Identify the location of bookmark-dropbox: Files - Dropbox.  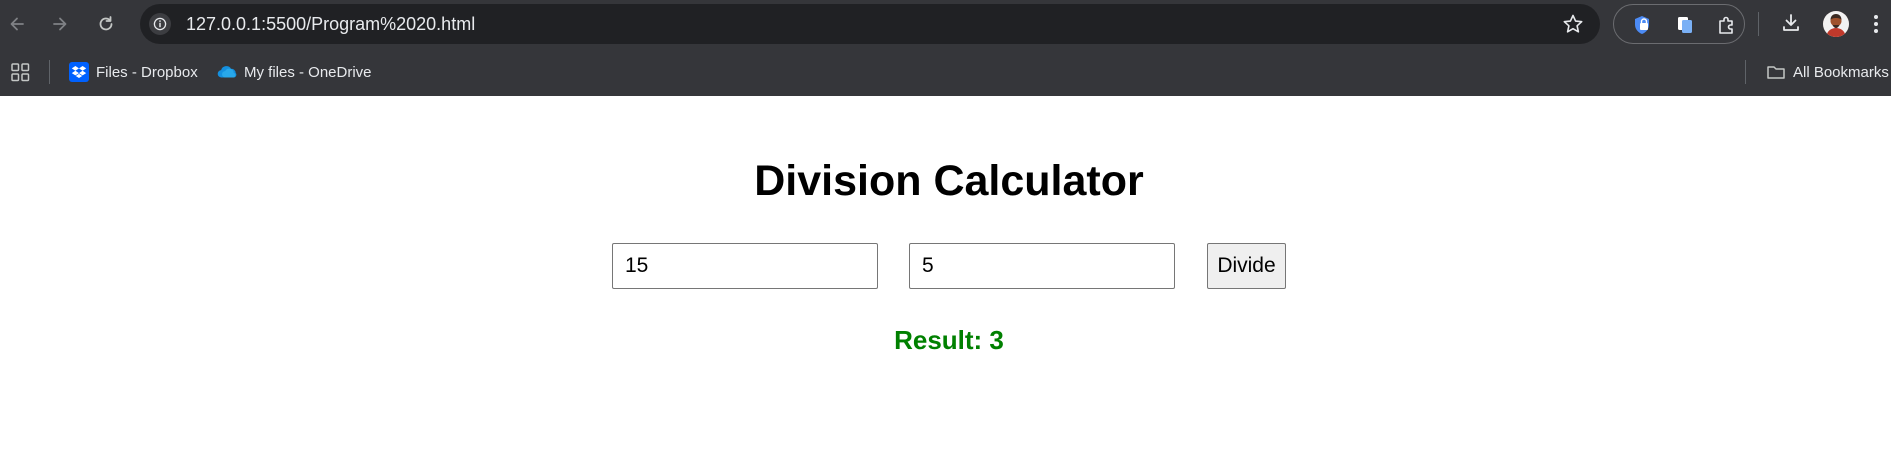
(133, 72).